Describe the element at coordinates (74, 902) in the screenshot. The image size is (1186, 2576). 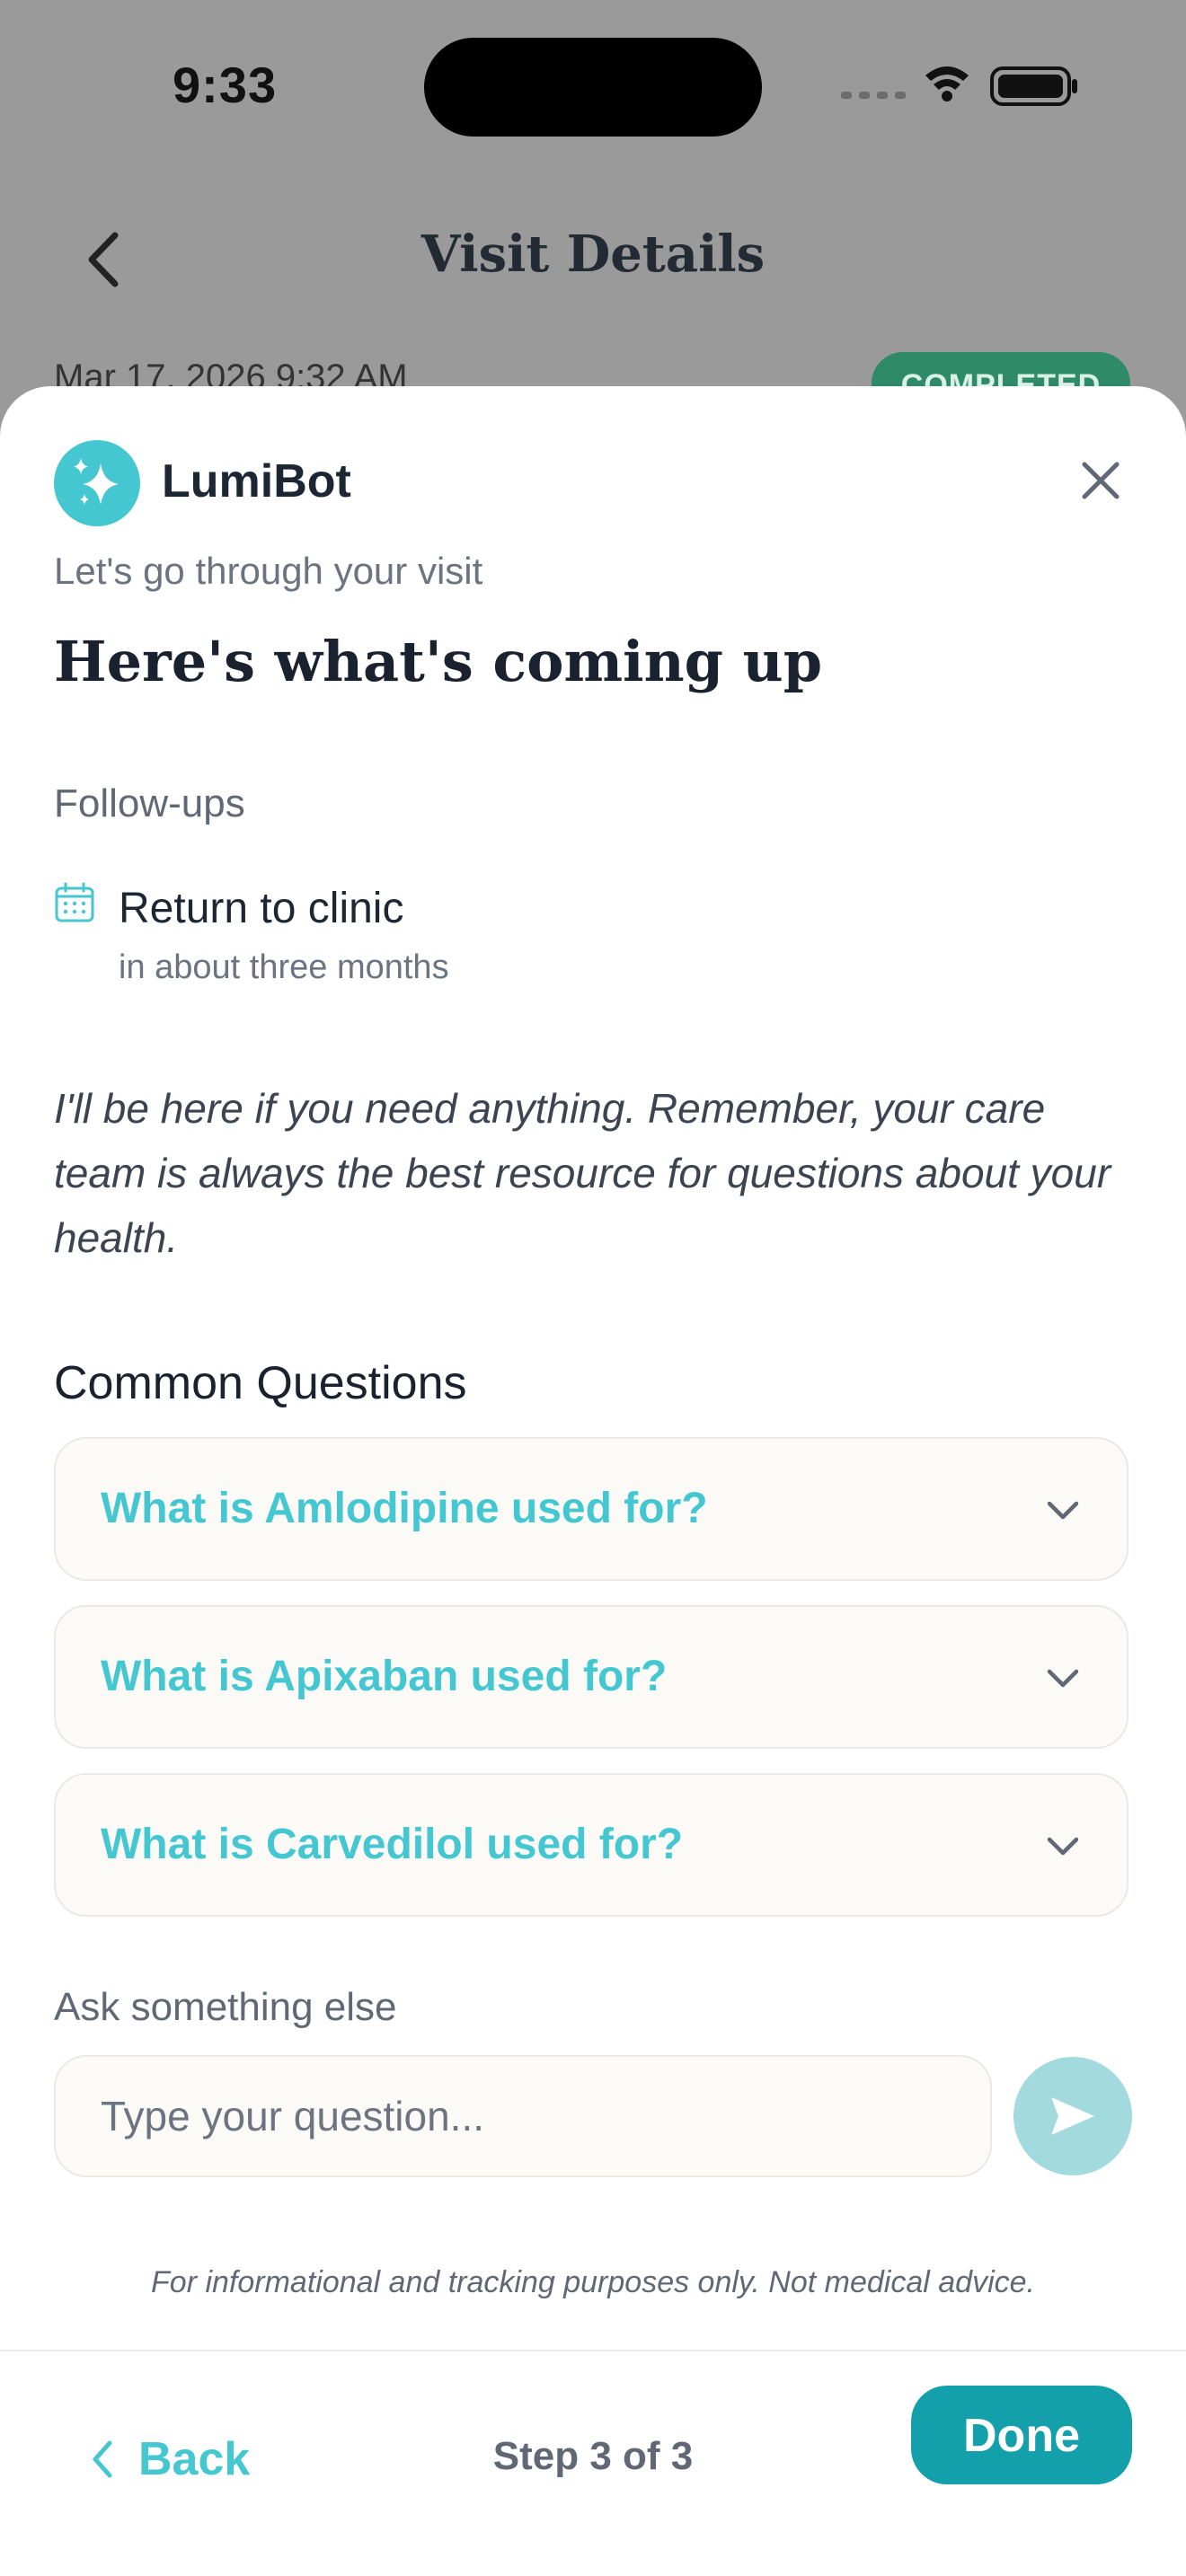
I see `calendar-icon` at that location.